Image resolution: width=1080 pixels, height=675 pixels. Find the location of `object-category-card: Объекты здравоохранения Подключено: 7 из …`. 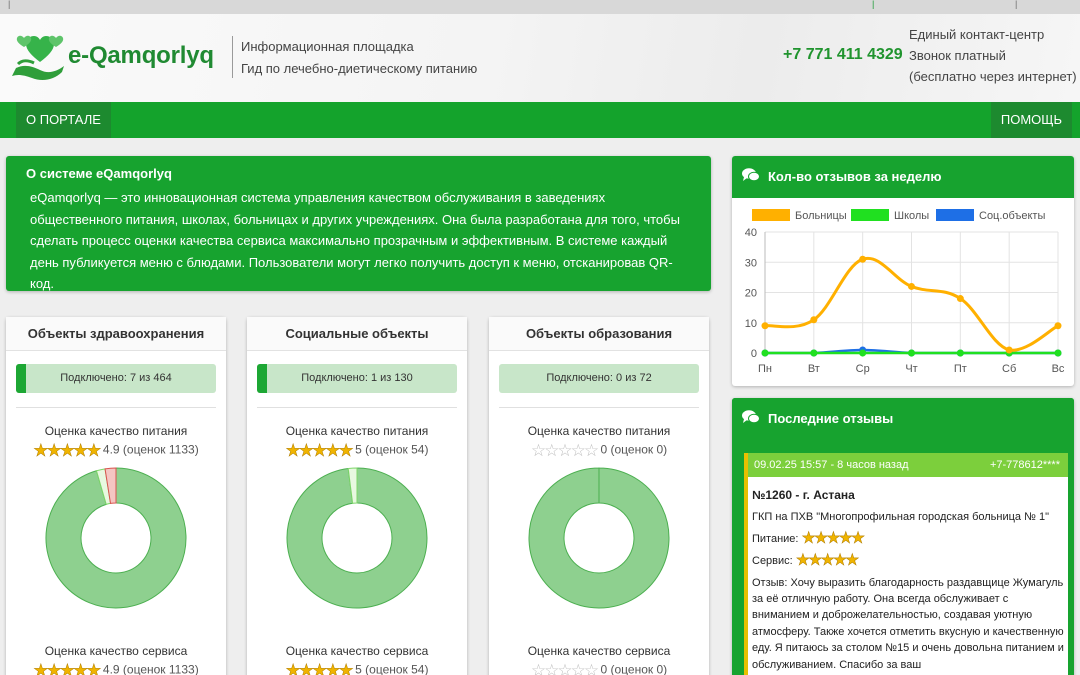

object-category-card: Объекты здравоохранения Подключено: 7 из … is located at coordinates (116, 496).